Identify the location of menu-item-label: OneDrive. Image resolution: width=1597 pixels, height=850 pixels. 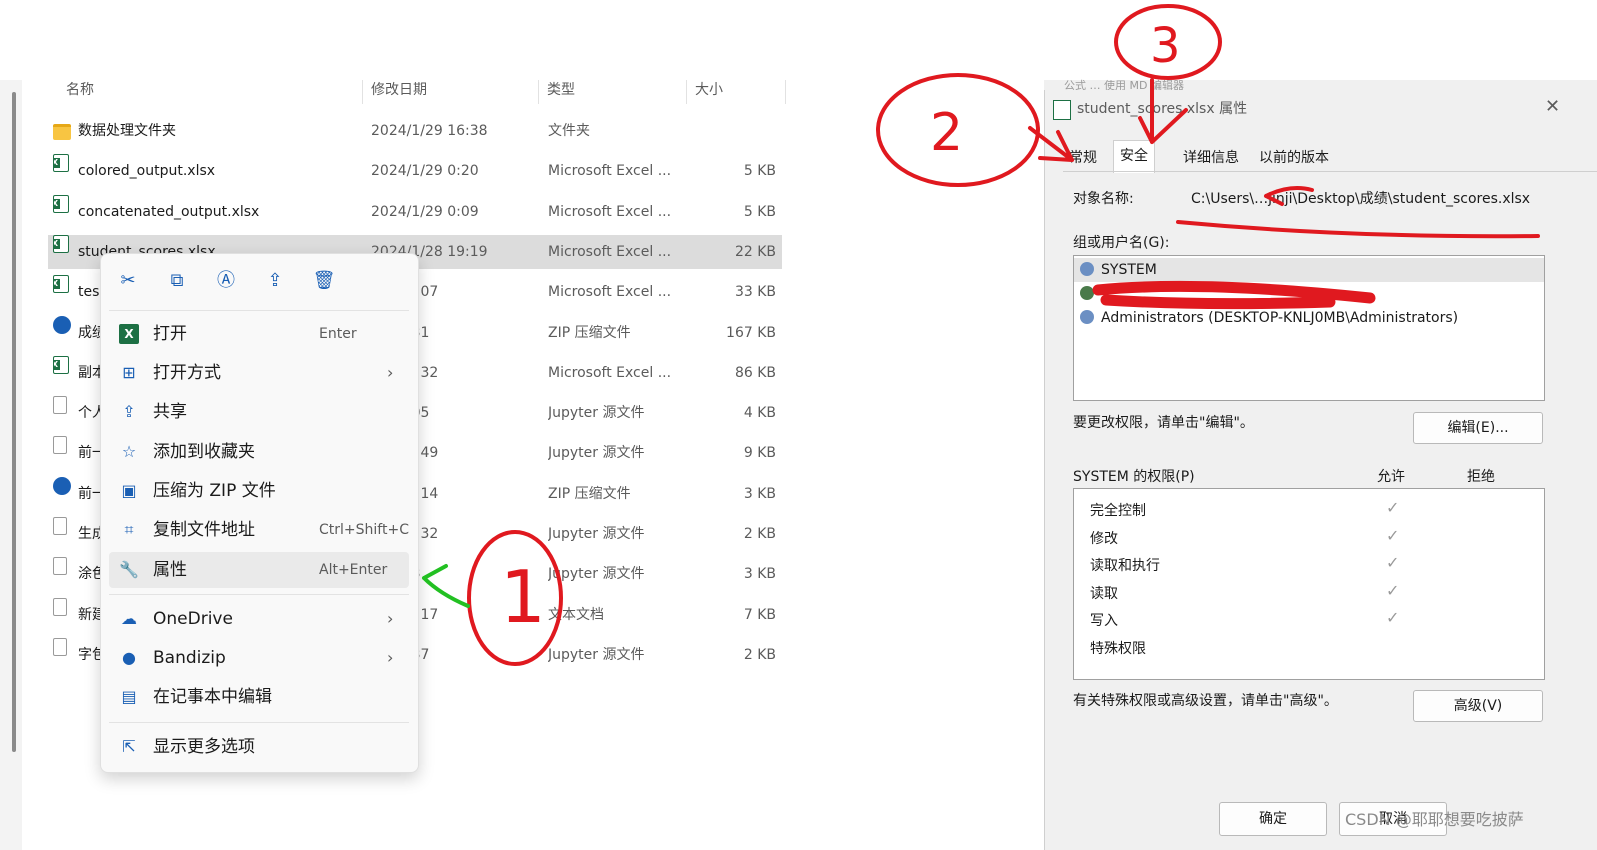
(193, 619).